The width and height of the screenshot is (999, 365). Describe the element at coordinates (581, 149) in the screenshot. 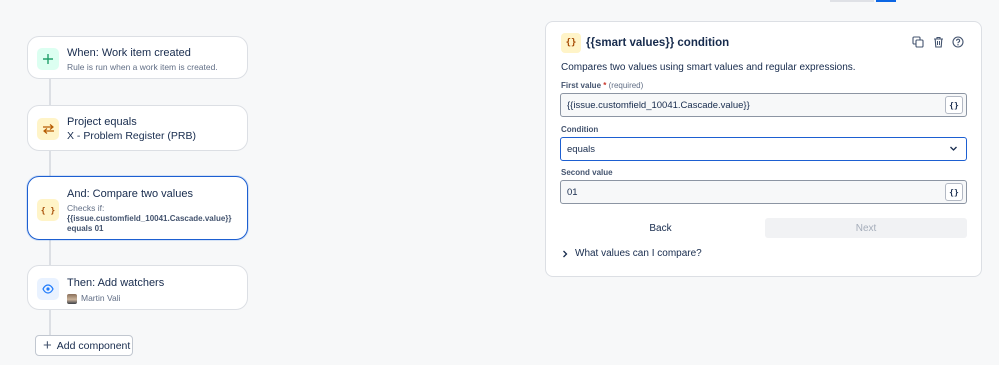

I see `condition-select-value: equals` at that location.